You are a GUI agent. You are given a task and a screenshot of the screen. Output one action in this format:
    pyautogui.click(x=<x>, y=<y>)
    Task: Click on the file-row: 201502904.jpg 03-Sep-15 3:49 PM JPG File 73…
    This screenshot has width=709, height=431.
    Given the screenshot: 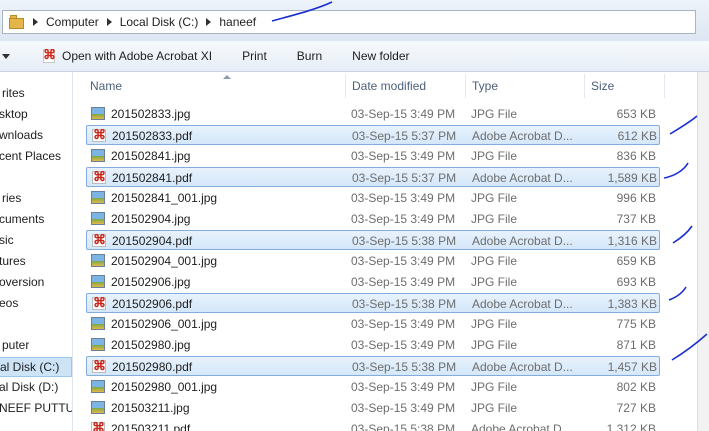 What is the action you would take?
    pyautogui.click(x=373, y=219)
    